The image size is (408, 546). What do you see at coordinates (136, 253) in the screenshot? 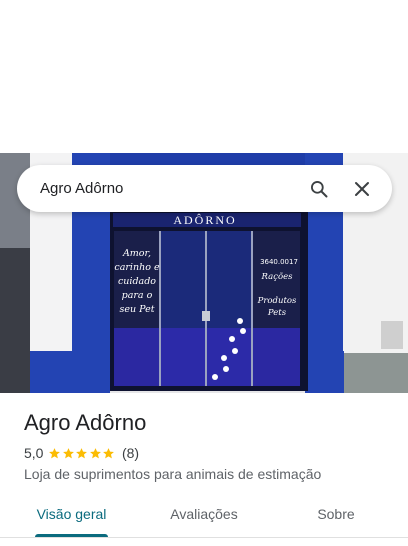
I see `window-text-line: Amor,` at bounding box center [136, 253].